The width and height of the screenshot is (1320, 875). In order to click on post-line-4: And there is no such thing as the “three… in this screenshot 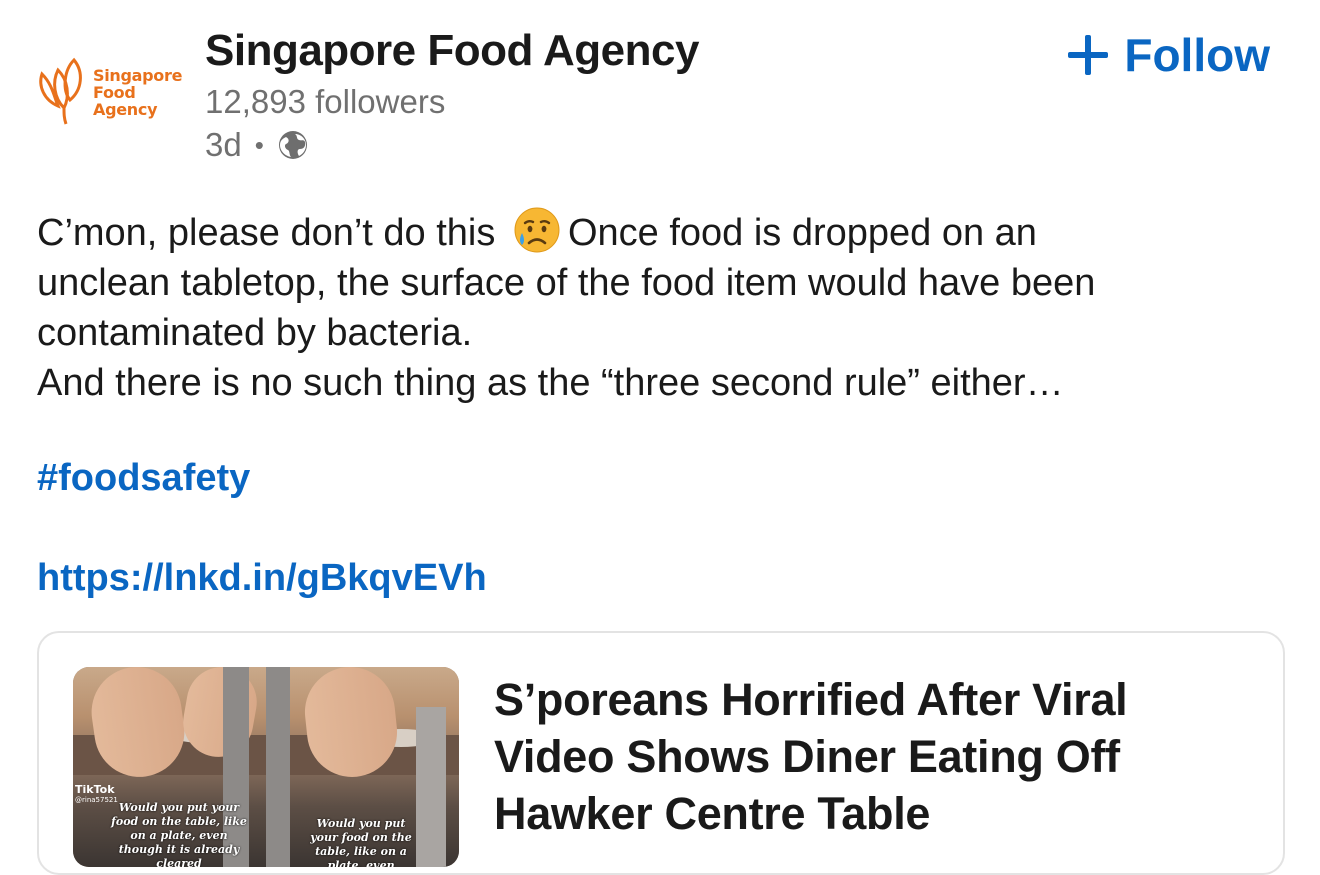, I will do `click(550, 383)`.